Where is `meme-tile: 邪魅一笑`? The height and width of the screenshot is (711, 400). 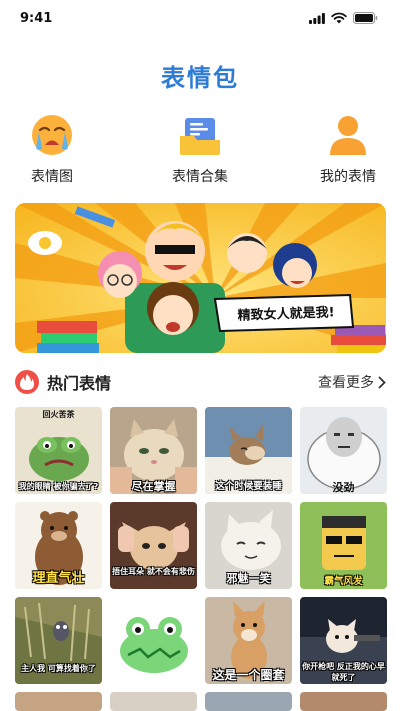 meme-tile: 邪魅一笑 is located at coordinates (248, 545).